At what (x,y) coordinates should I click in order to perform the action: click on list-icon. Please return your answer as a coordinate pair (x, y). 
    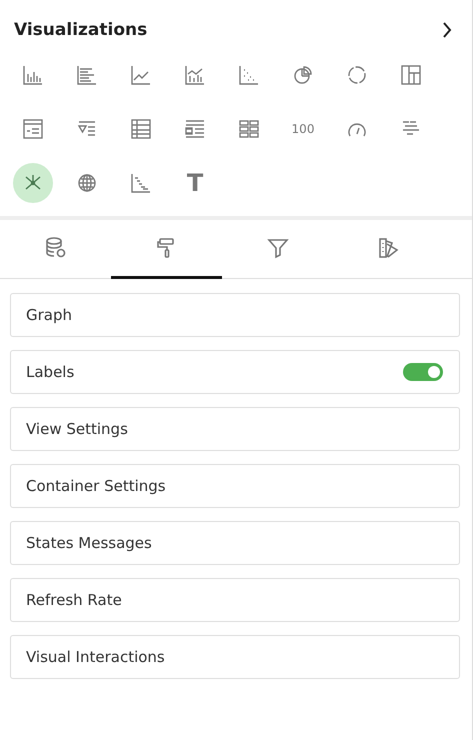
    Looking at the image, I should click on (195, 129).